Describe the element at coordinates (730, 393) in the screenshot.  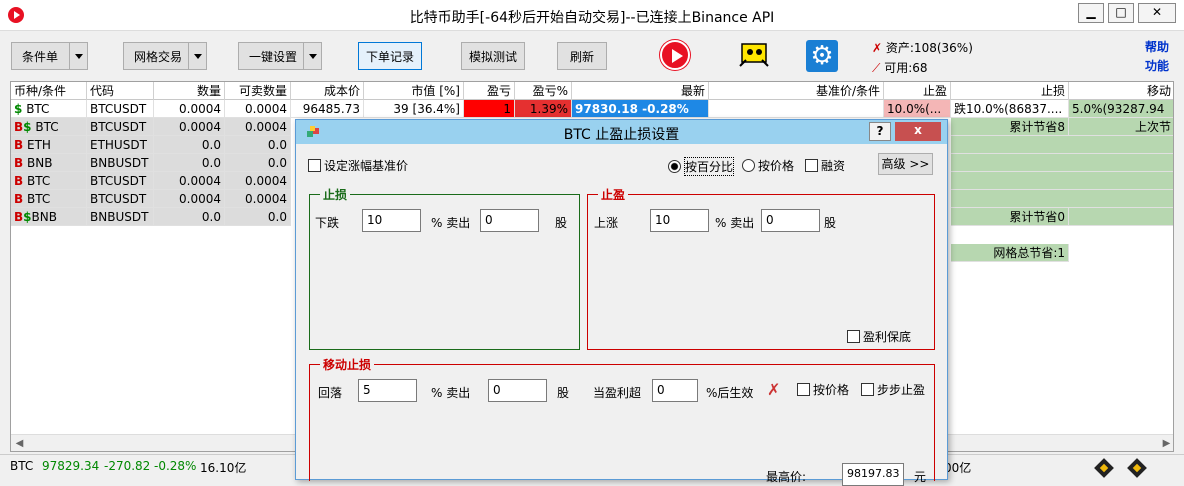
I see `effect-label: %后生效` at that location.